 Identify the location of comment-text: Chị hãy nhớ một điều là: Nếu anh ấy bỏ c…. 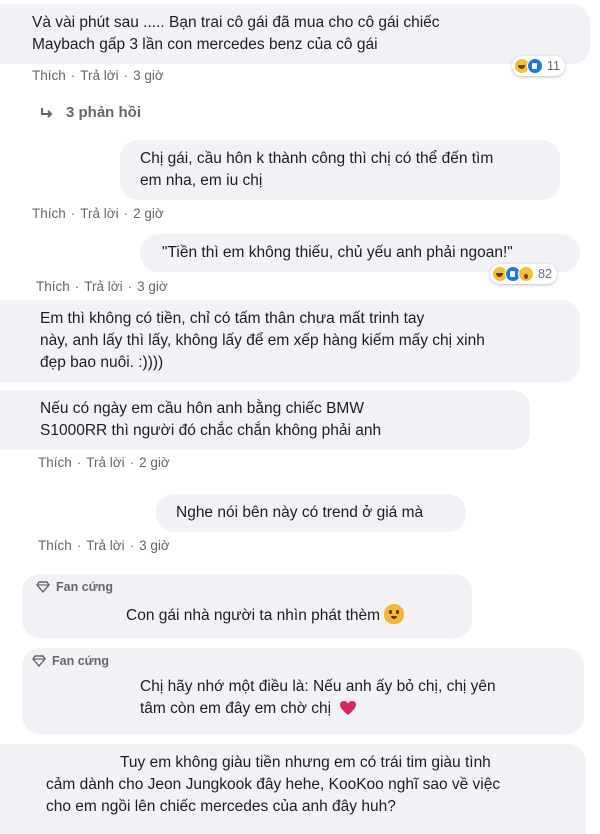
(318, 686).